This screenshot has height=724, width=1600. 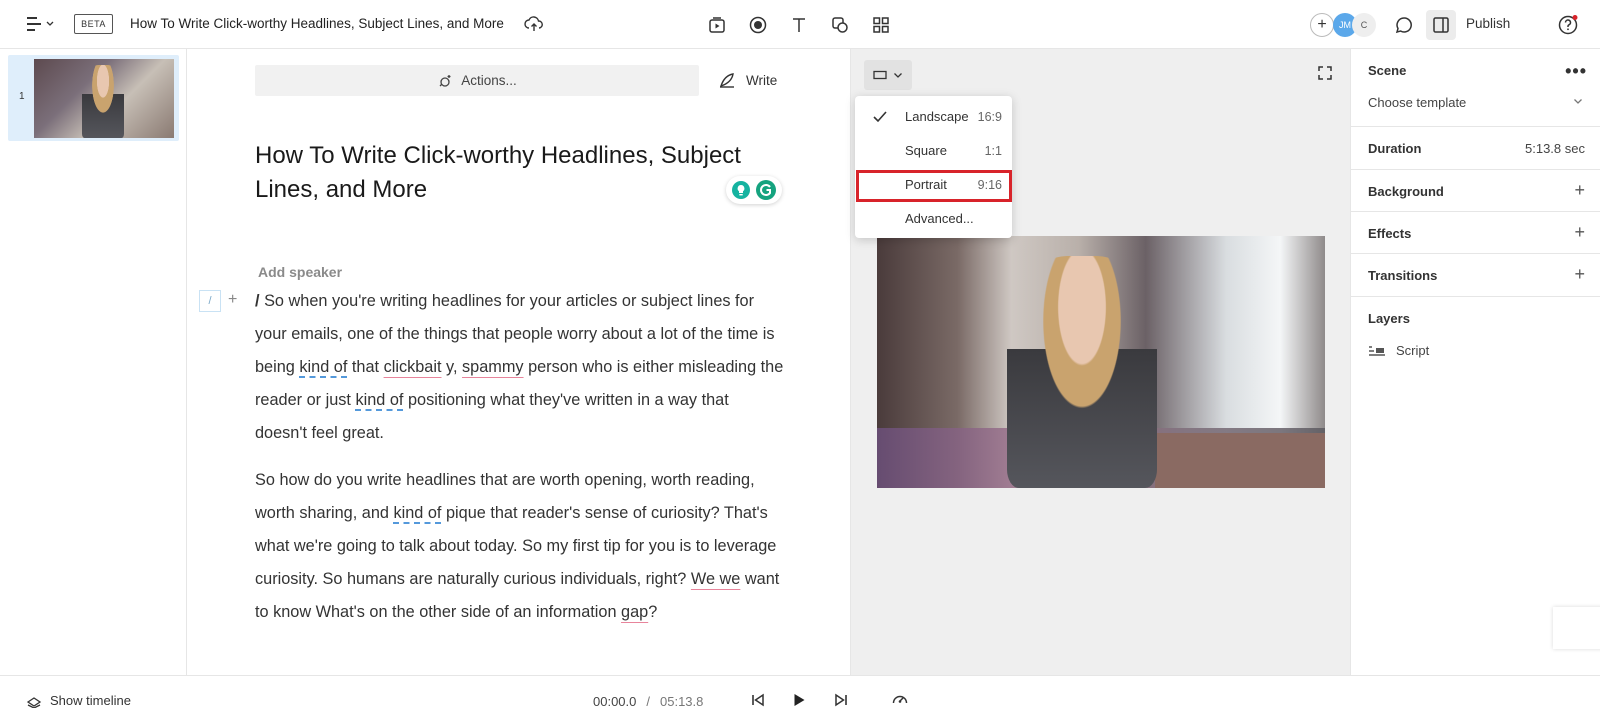 I want to click on layer-item-script: Script, so click(x=1398, y=350).